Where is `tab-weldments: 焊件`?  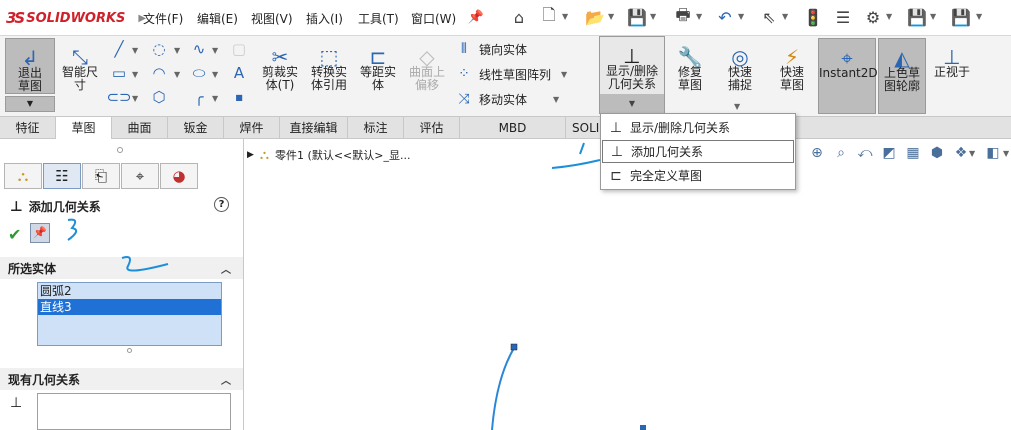 tab-weldments: 焊件 is located at coordinates (252, 128).